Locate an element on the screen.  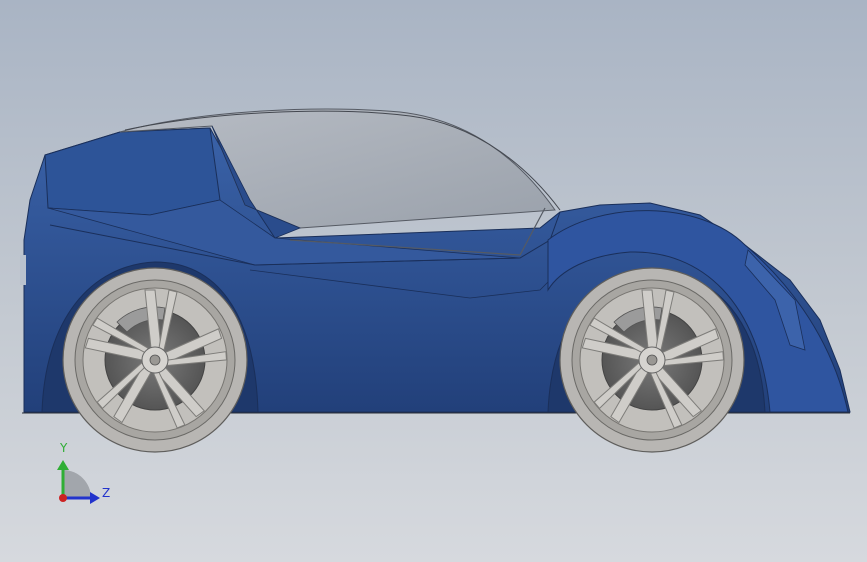
z-axis-label: Z is located at coordinates (106, 493).